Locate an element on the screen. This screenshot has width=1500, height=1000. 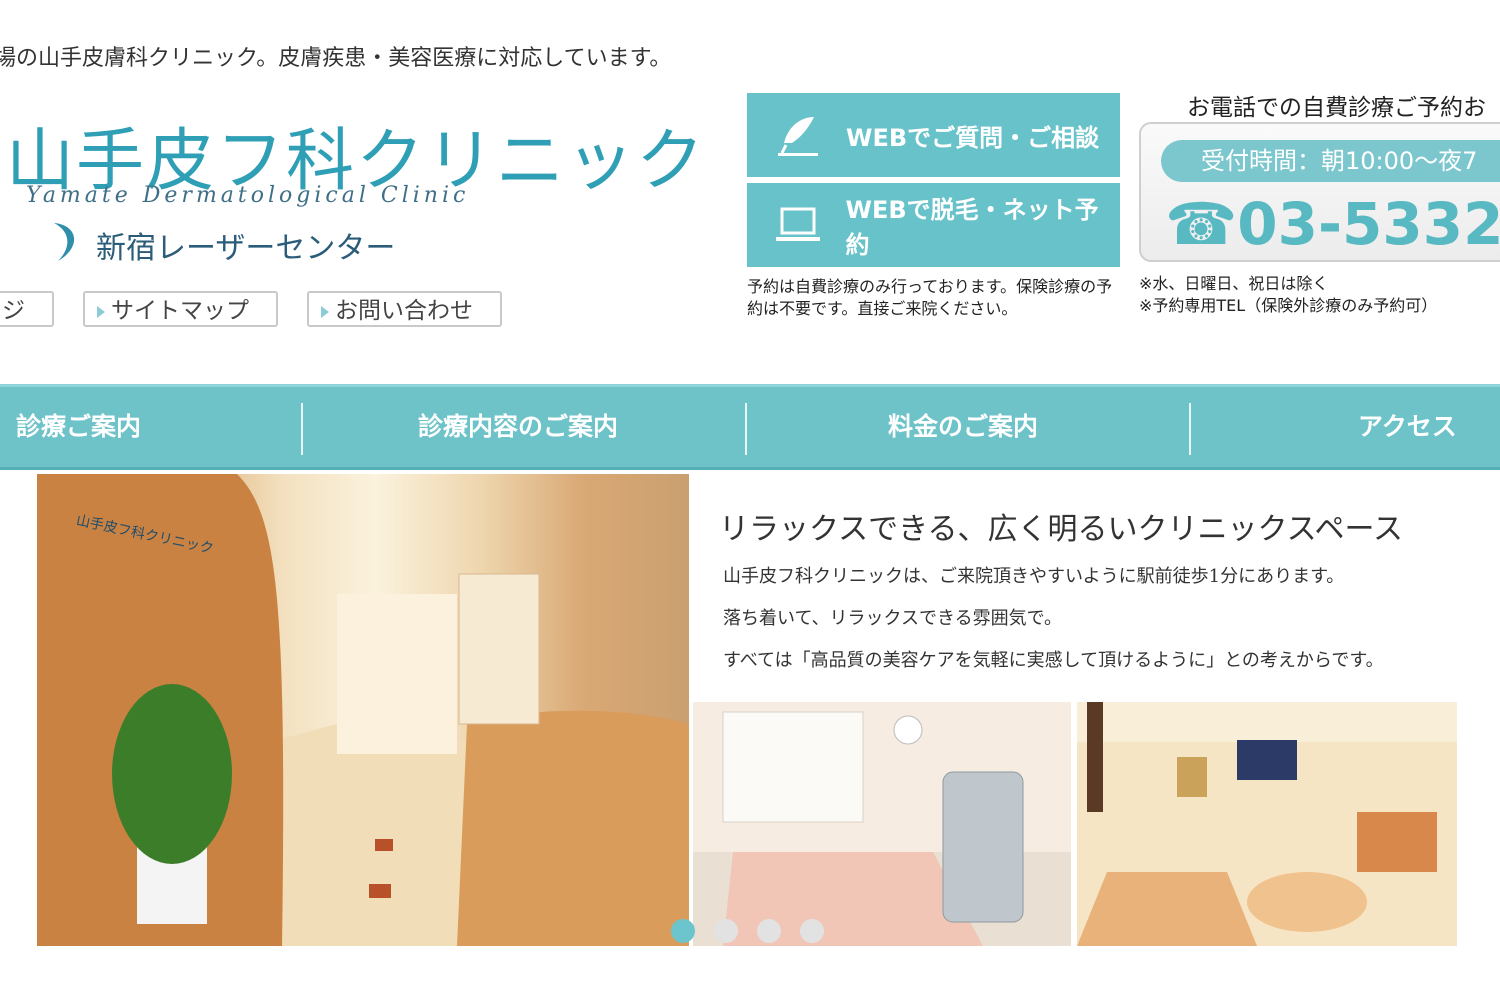
top-link-label: ジ is located at coordinates (13, 311).